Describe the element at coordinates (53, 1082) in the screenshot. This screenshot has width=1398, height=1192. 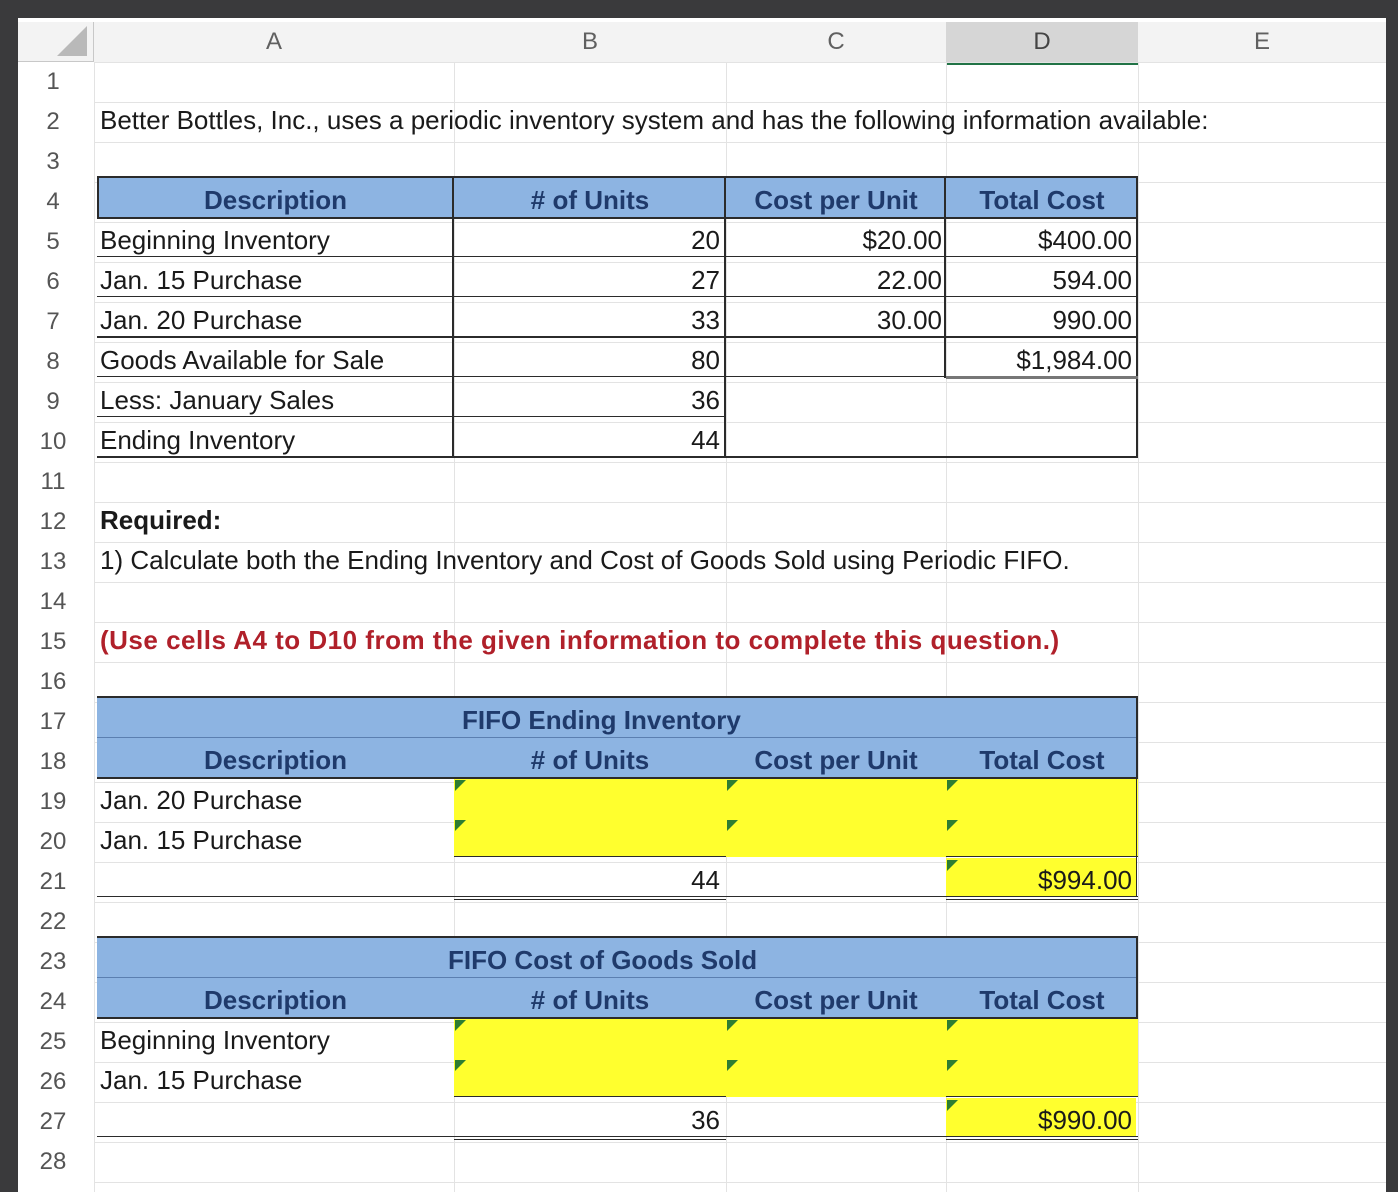
I see `row-header-26: 26` at that location.